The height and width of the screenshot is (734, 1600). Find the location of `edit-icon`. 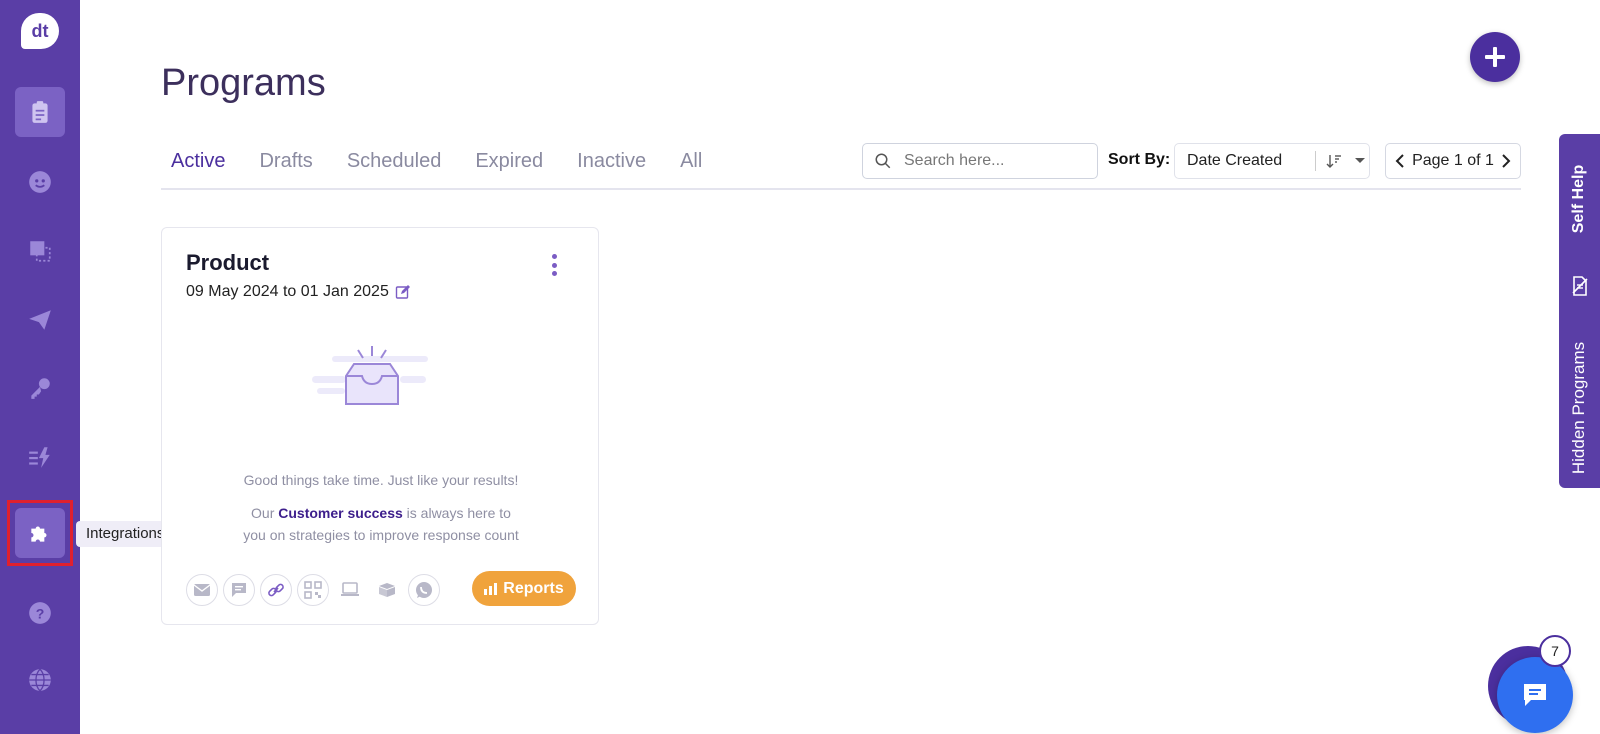

edit-icon is located at coordinates (403, 292).